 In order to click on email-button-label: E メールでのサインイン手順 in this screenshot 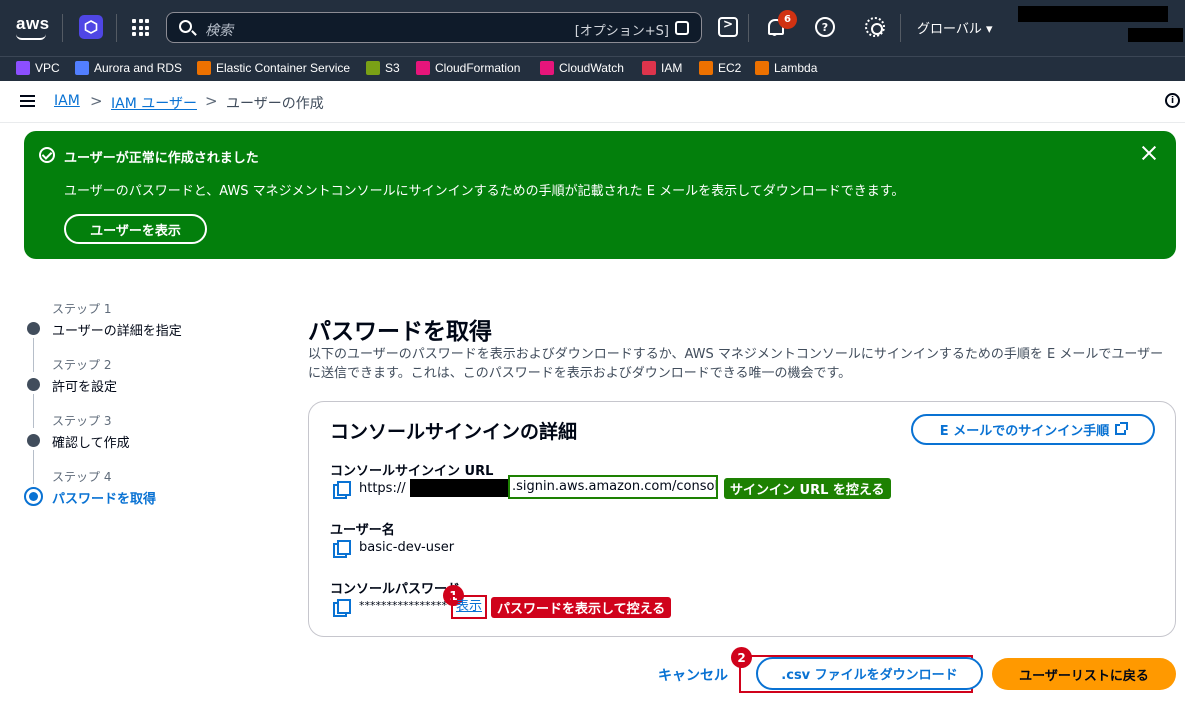, I will do `click(1024, 431)`.